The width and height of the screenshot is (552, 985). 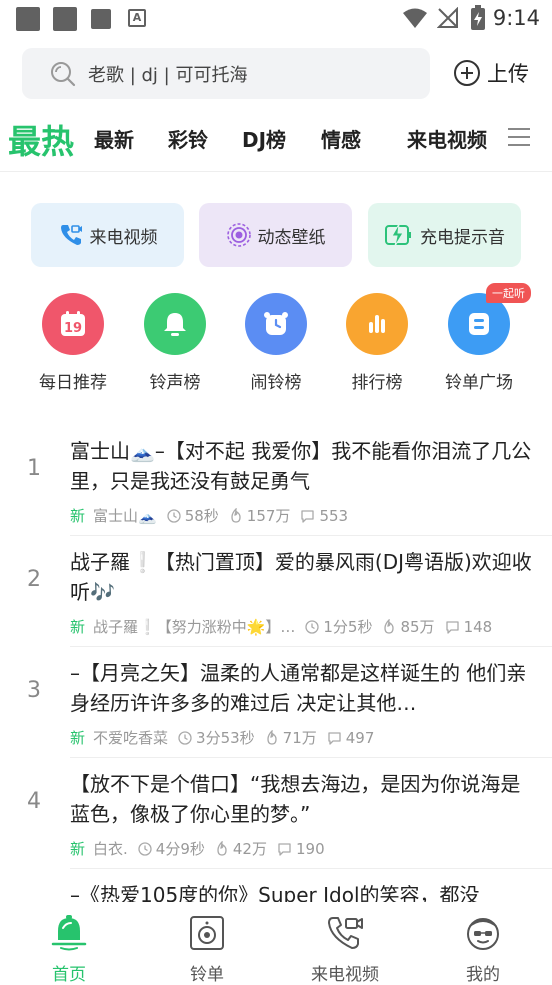 What do you see at coordinates (447, 138) in the screenshot?
I see `tab-call-video: 来电视频` at bounding box center [447, 138].